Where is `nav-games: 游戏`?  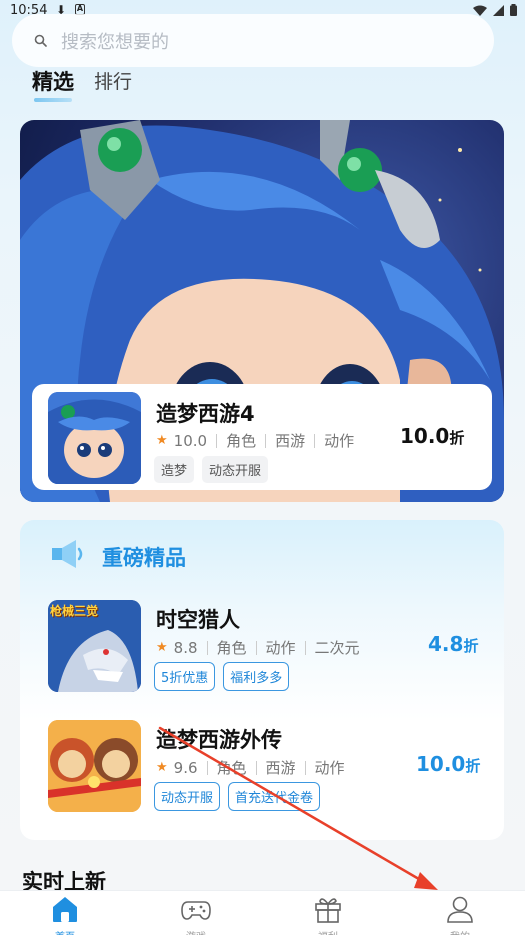 nav-games: 游戏 is located at coordinates (196, 913).